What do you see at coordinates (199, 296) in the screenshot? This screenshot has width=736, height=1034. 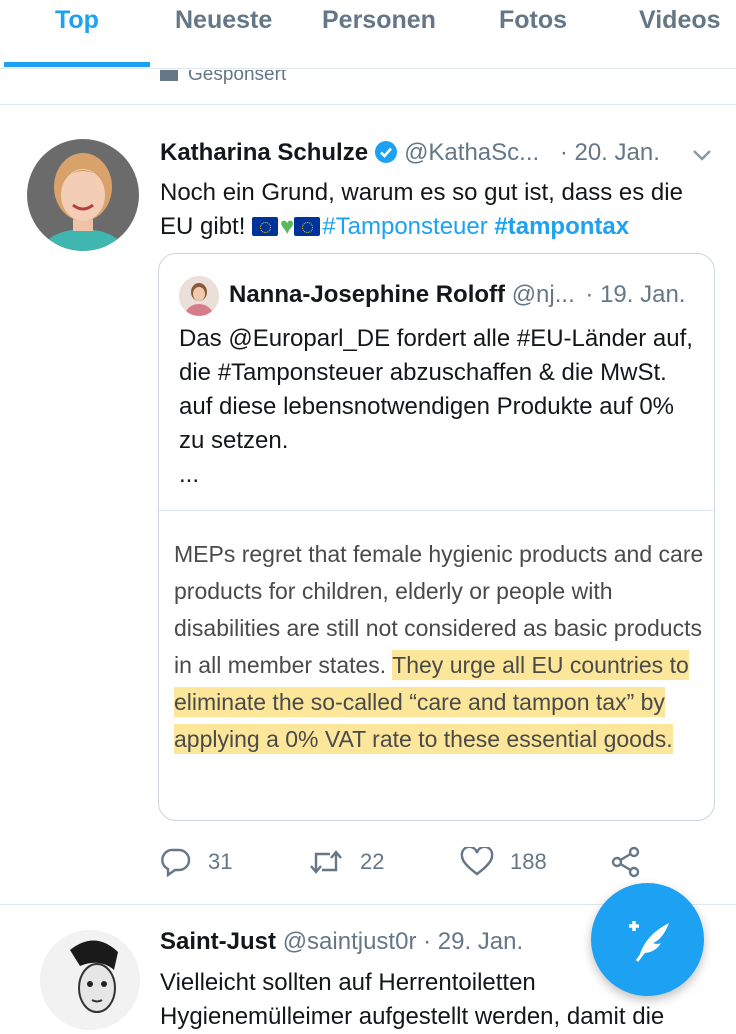 I see `quoted-avatar` at bounding box center [199, 296].